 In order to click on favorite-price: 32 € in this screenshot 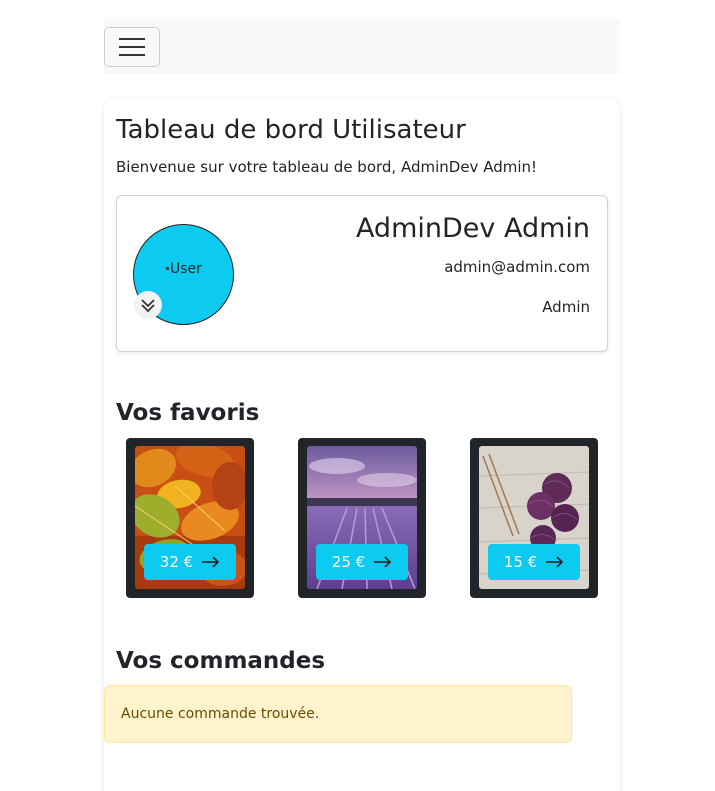, I will do `click(176, 562)`.